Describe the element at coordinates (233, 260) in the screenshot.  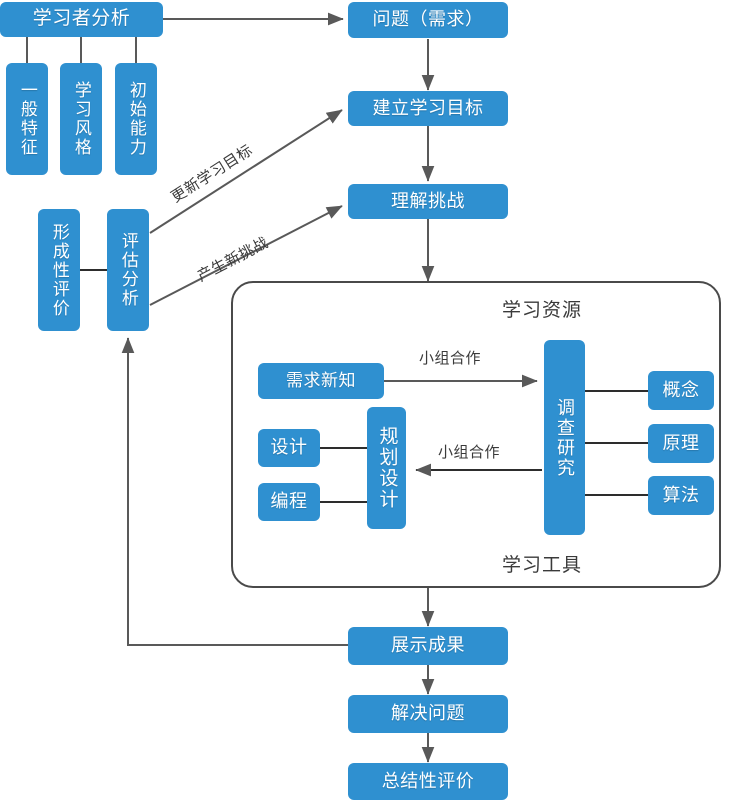
I see `edge-label-generate-challenge: 产生新挑战` at that location.